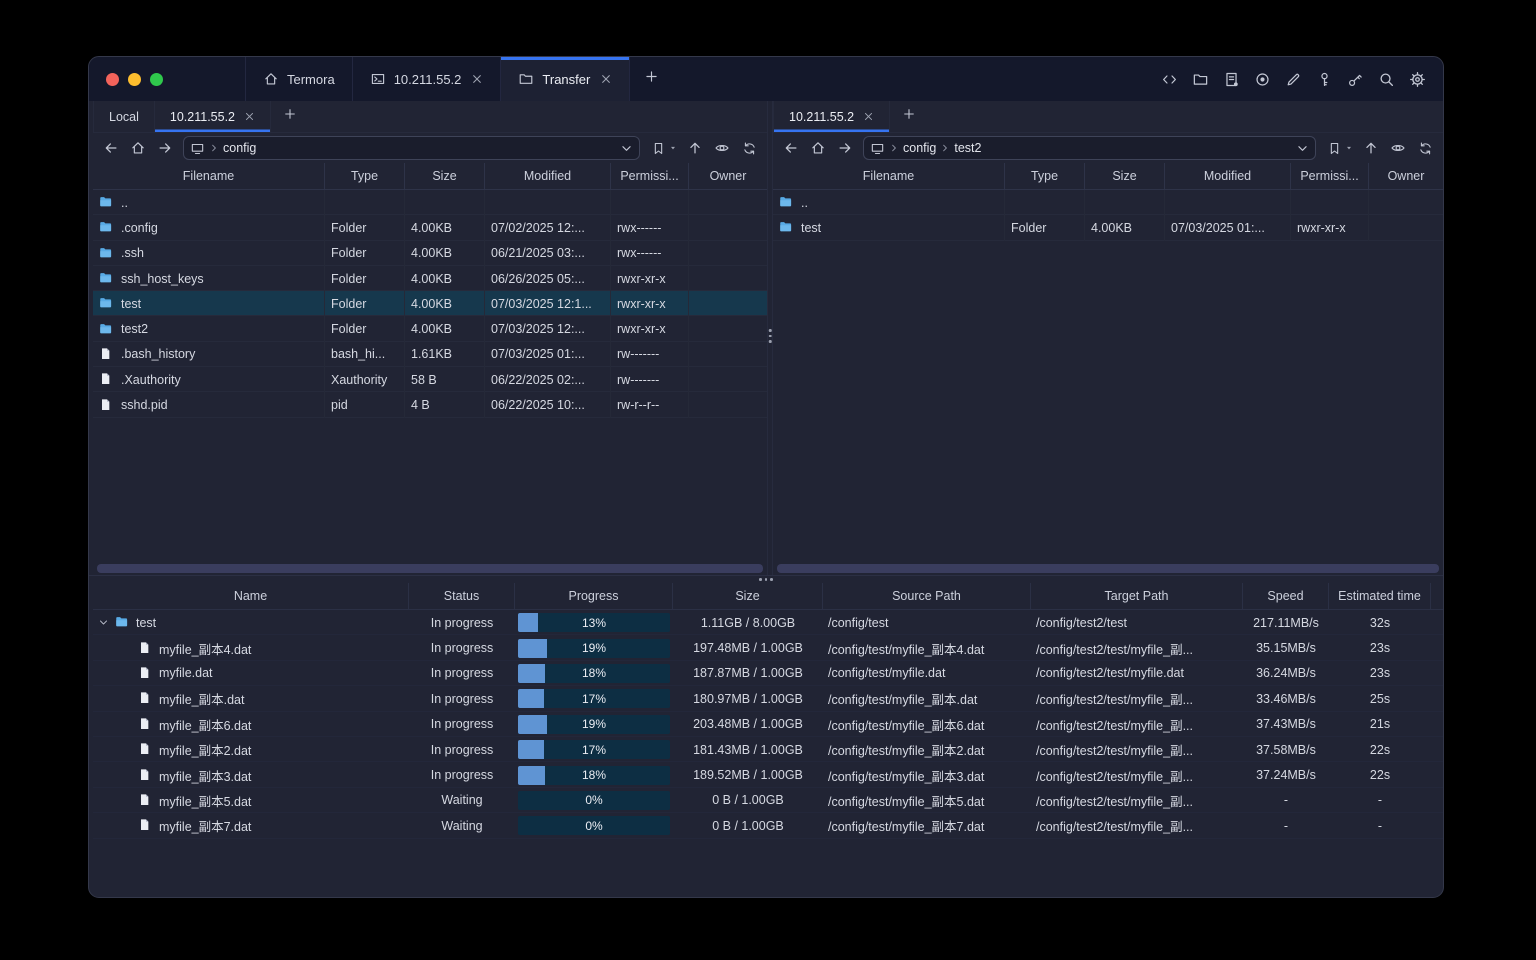 This screenshot has width=1536, height=960. I want to click on path-segment: test2, so click(967, 148).